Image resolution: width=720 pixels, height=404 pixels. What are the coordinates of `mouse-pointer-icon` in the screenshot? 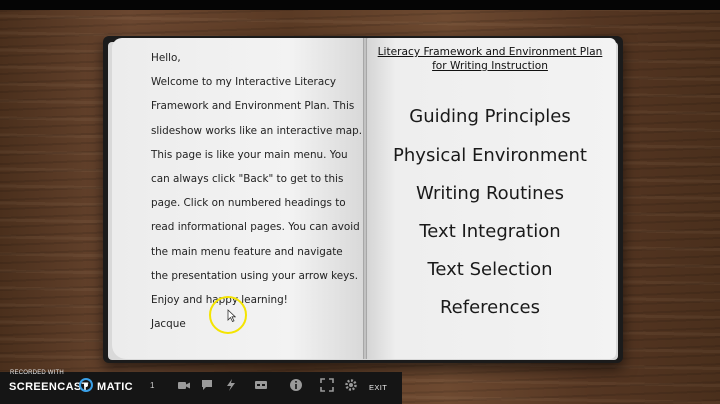 It's located at (232, 318).